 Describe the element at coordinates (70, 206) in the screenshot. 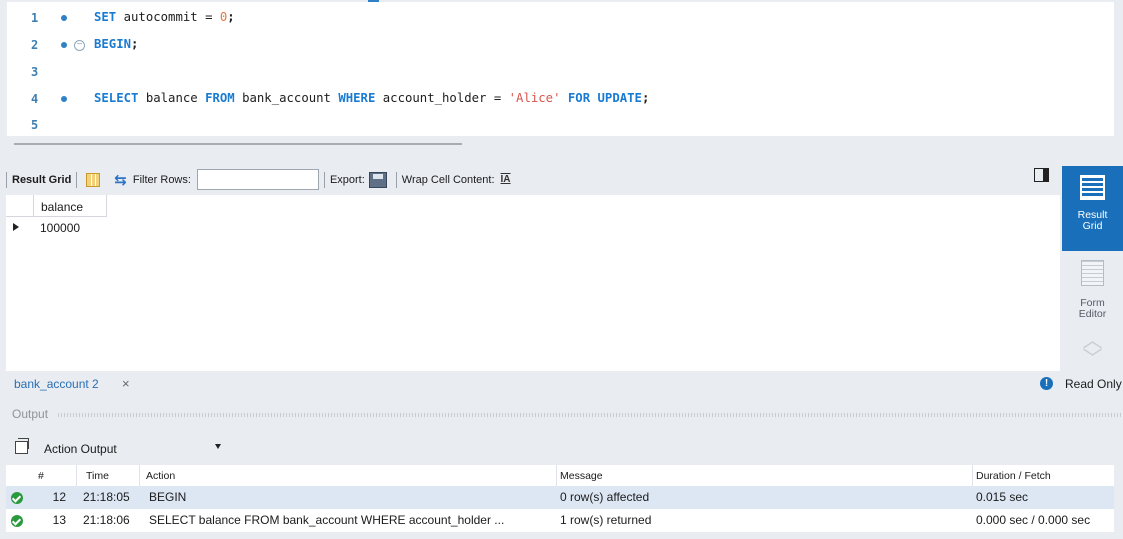

I see `column-header-balance: balance` at that location.